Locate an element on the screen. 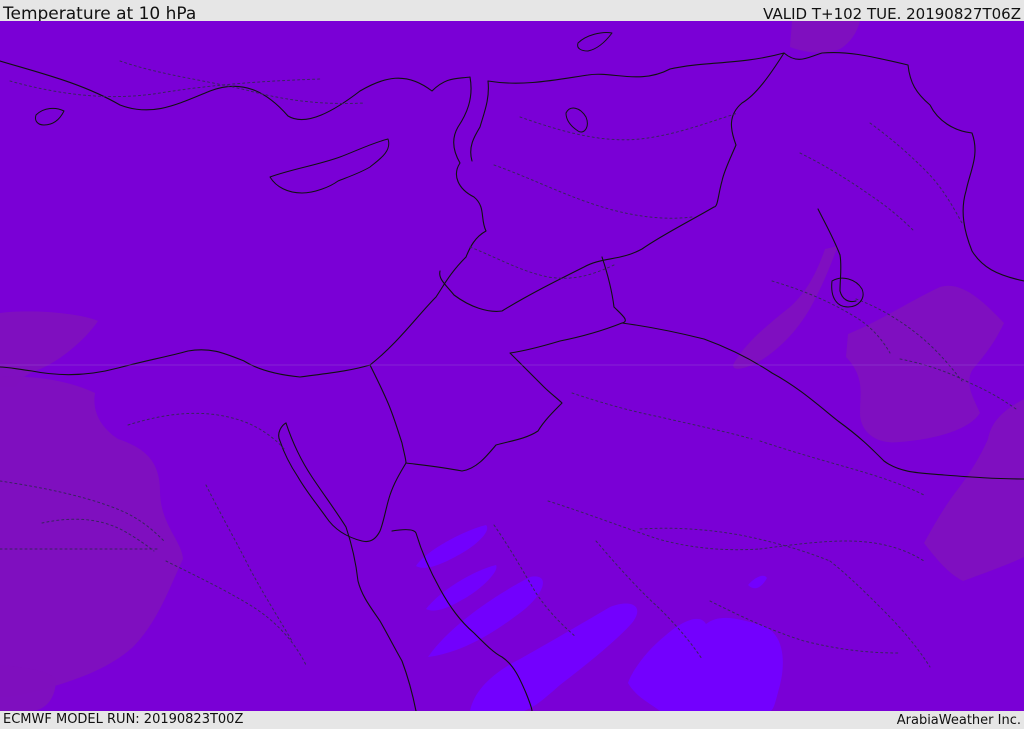 The height and width of the screenshot is (729, 1024). brand-label: ArabiaWeather Inc. is located at coordinates (958, 720).